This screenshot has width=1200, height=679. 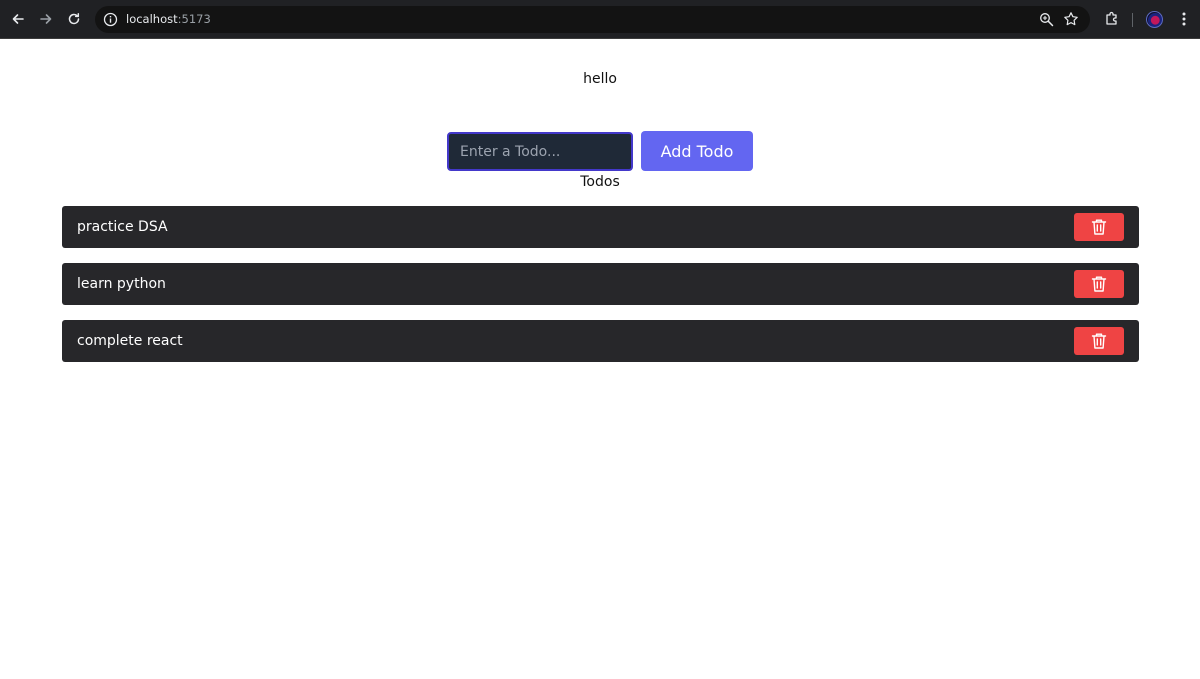 I want to click on url-text: localhost:5173, so click(x=168, y=19).